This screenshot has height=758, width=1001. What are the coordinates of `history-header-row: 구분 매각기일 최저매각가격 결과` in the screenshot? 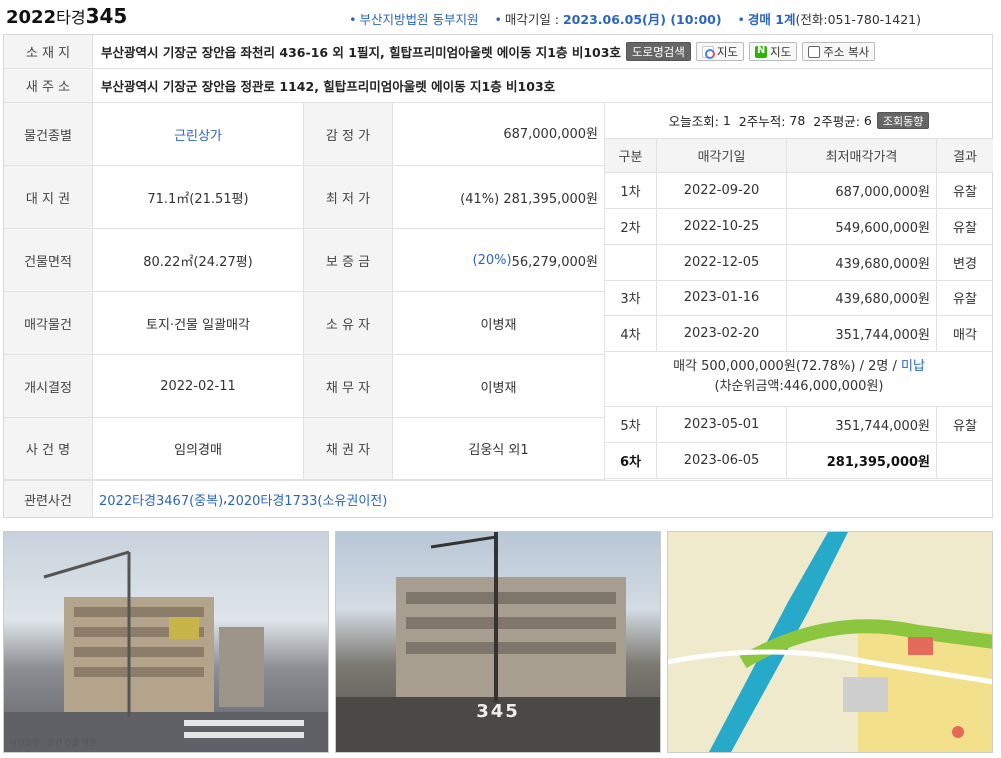 It's located at (799, 156).